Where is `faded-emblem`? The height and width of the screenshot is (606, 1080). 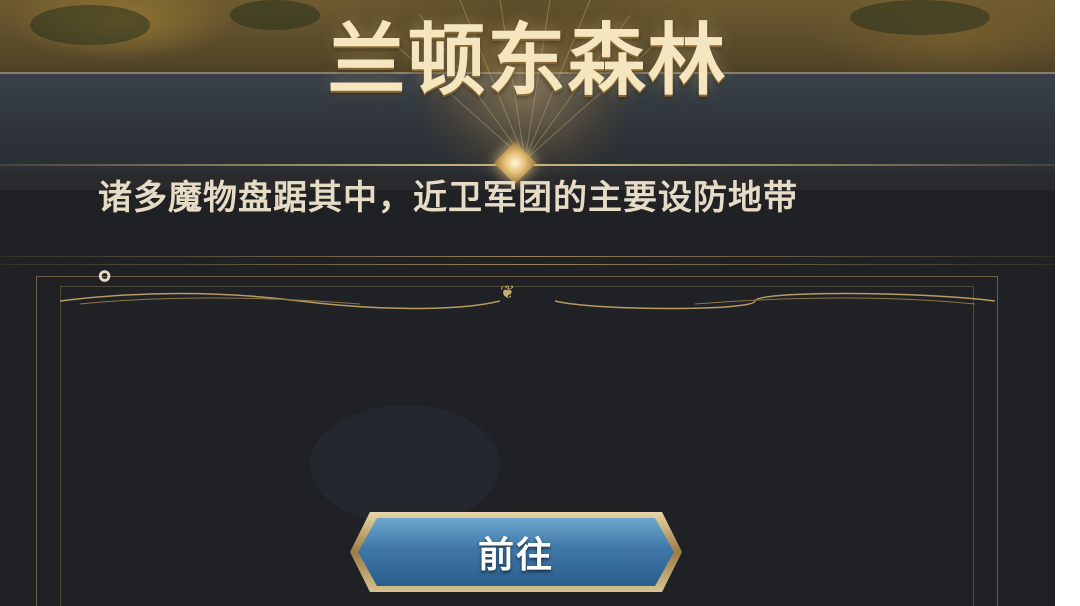
faded-emblem is located at coordinates (405, 465).